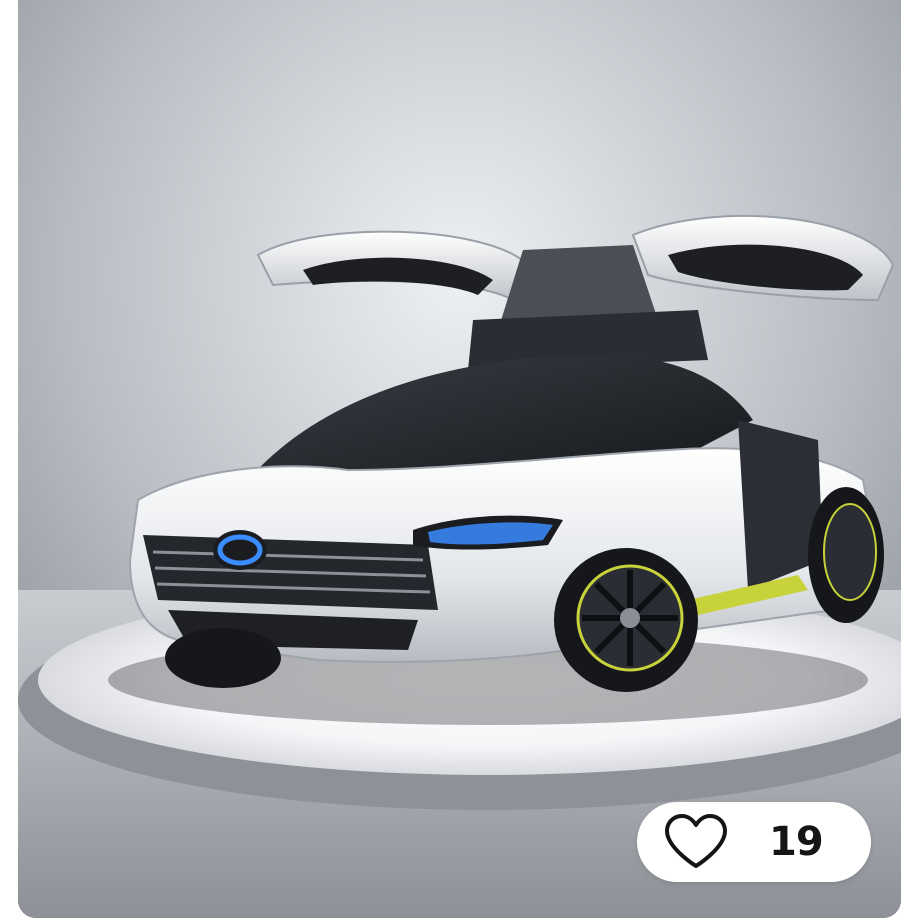  I want to click on like-button: 19, so click(754, 842).